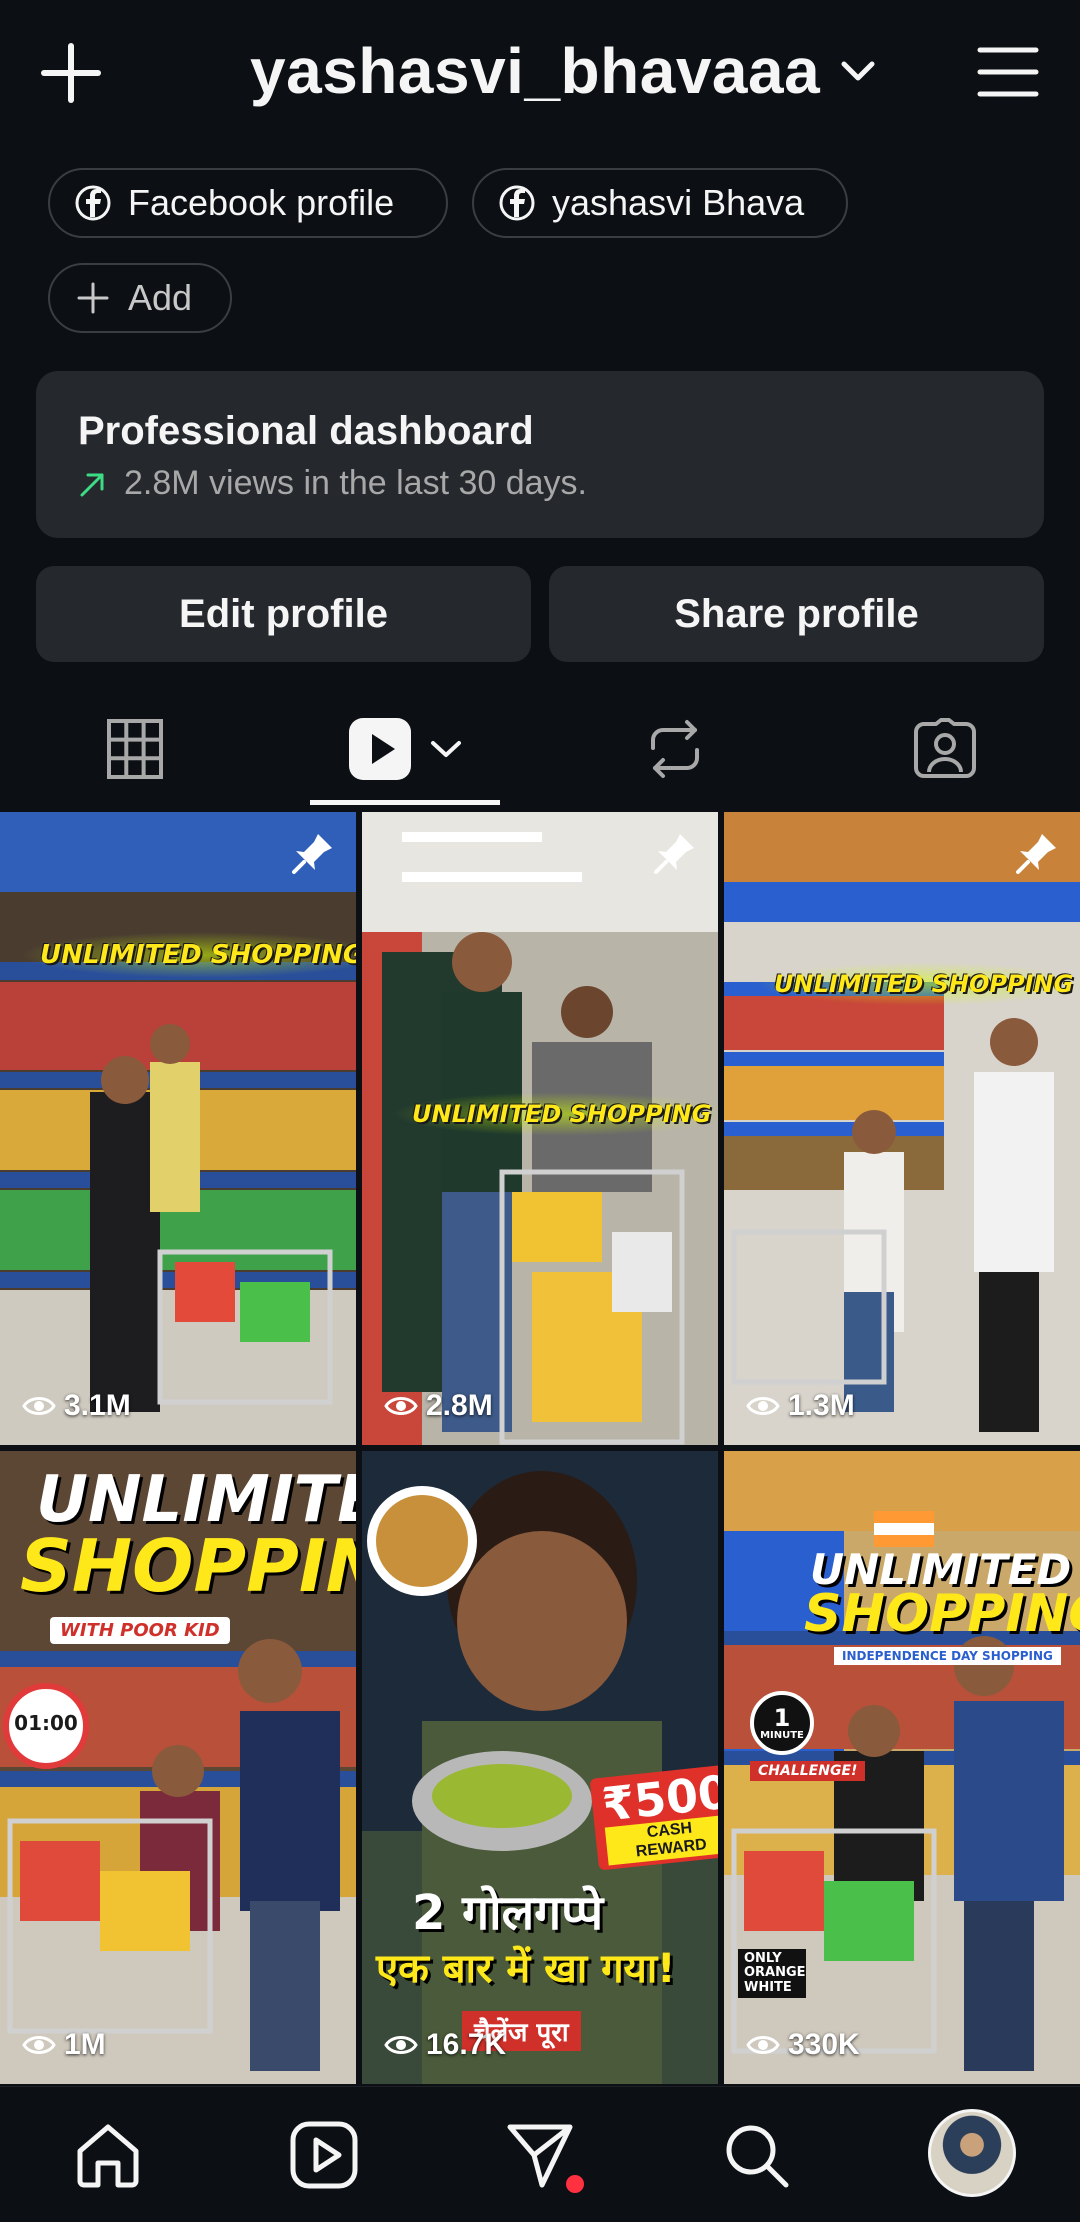 This screenshot has height=2222, width=1080. What do you see at coordinates (947, 1656) in the screenshot?
I see `reel-tagline: INDEPENDENCE DAY SHOPPING` at bounding box center [947, 1656].